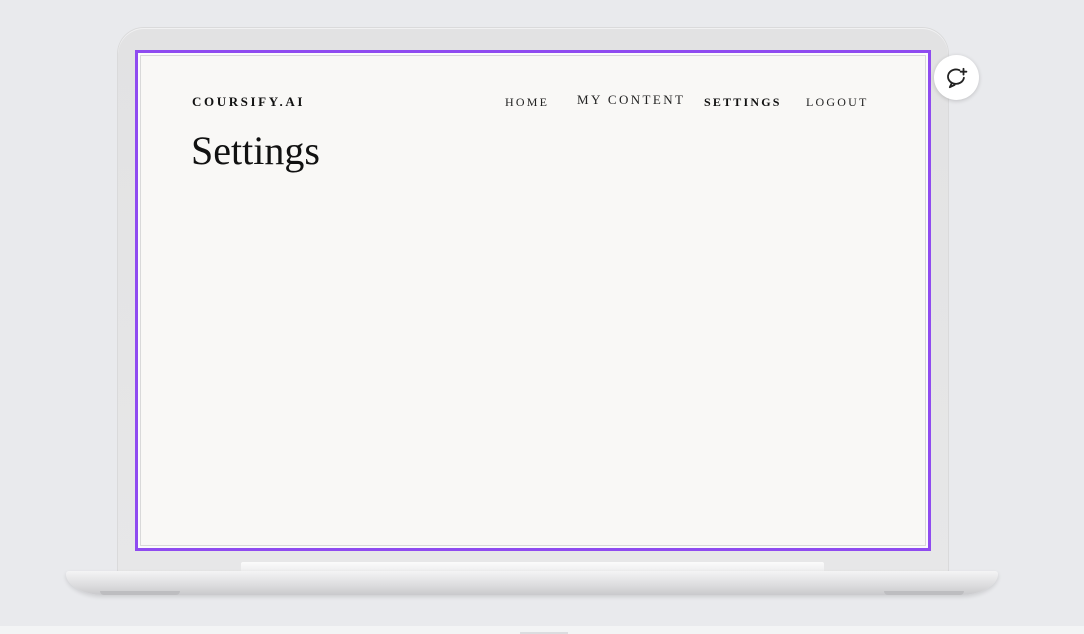 Image resolution: width=1084 pixels, height=634 pixels. Describe the element at coordinates (532, 583) in the screenshot. I see `laptop-base` at that location.